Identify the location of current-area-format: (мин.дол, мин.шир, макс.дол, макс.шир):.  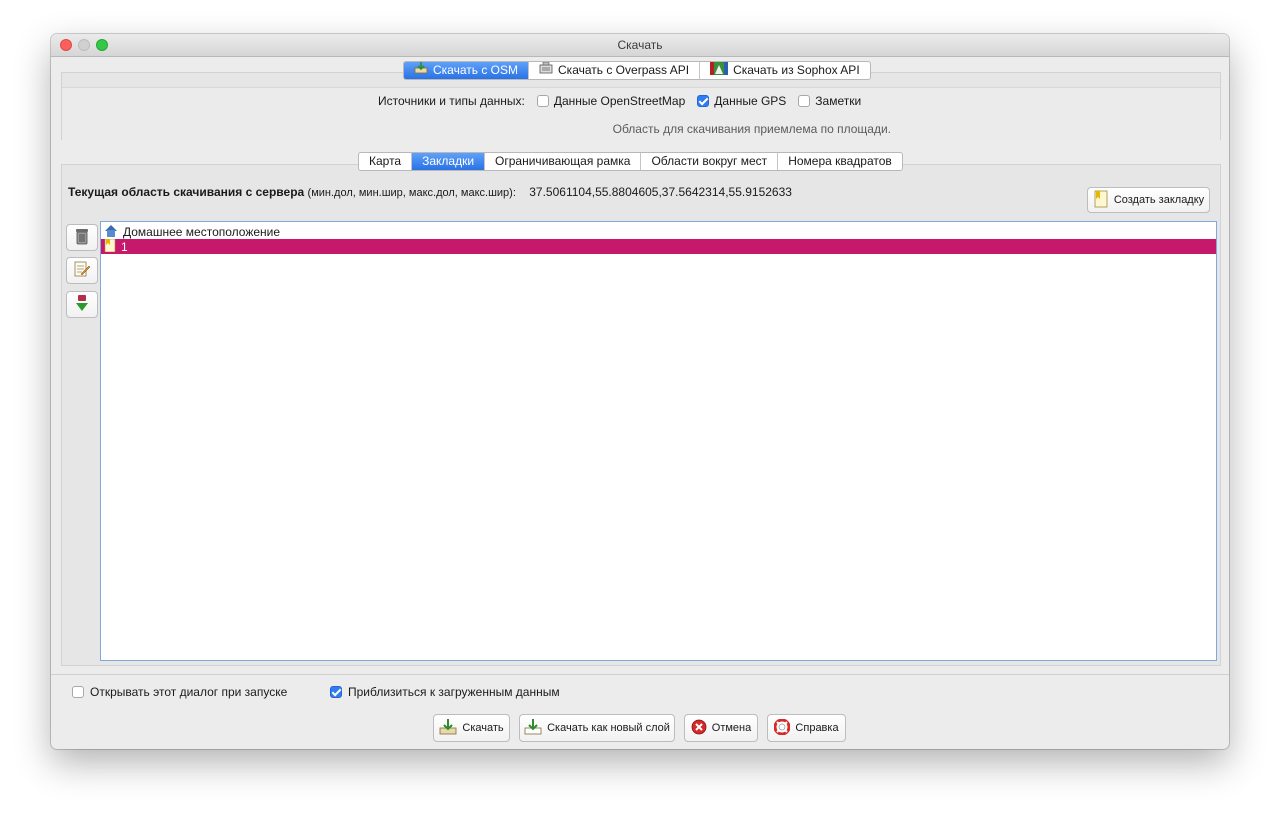
(411, 193).